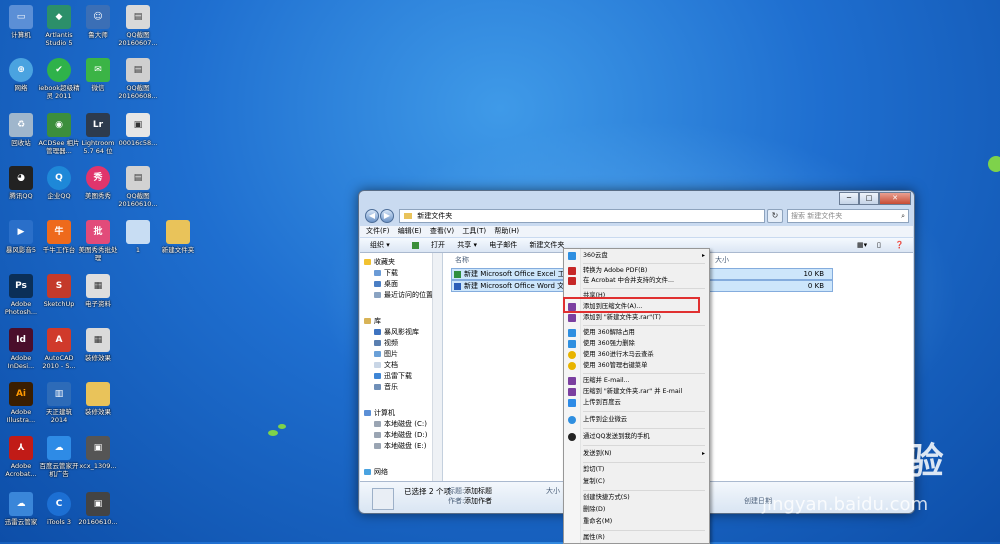 This screenshot has height=544, width=1000. Describe the element at coordinates (437, 367) in the screenshot. I see `nav-scrollbar` at that location.